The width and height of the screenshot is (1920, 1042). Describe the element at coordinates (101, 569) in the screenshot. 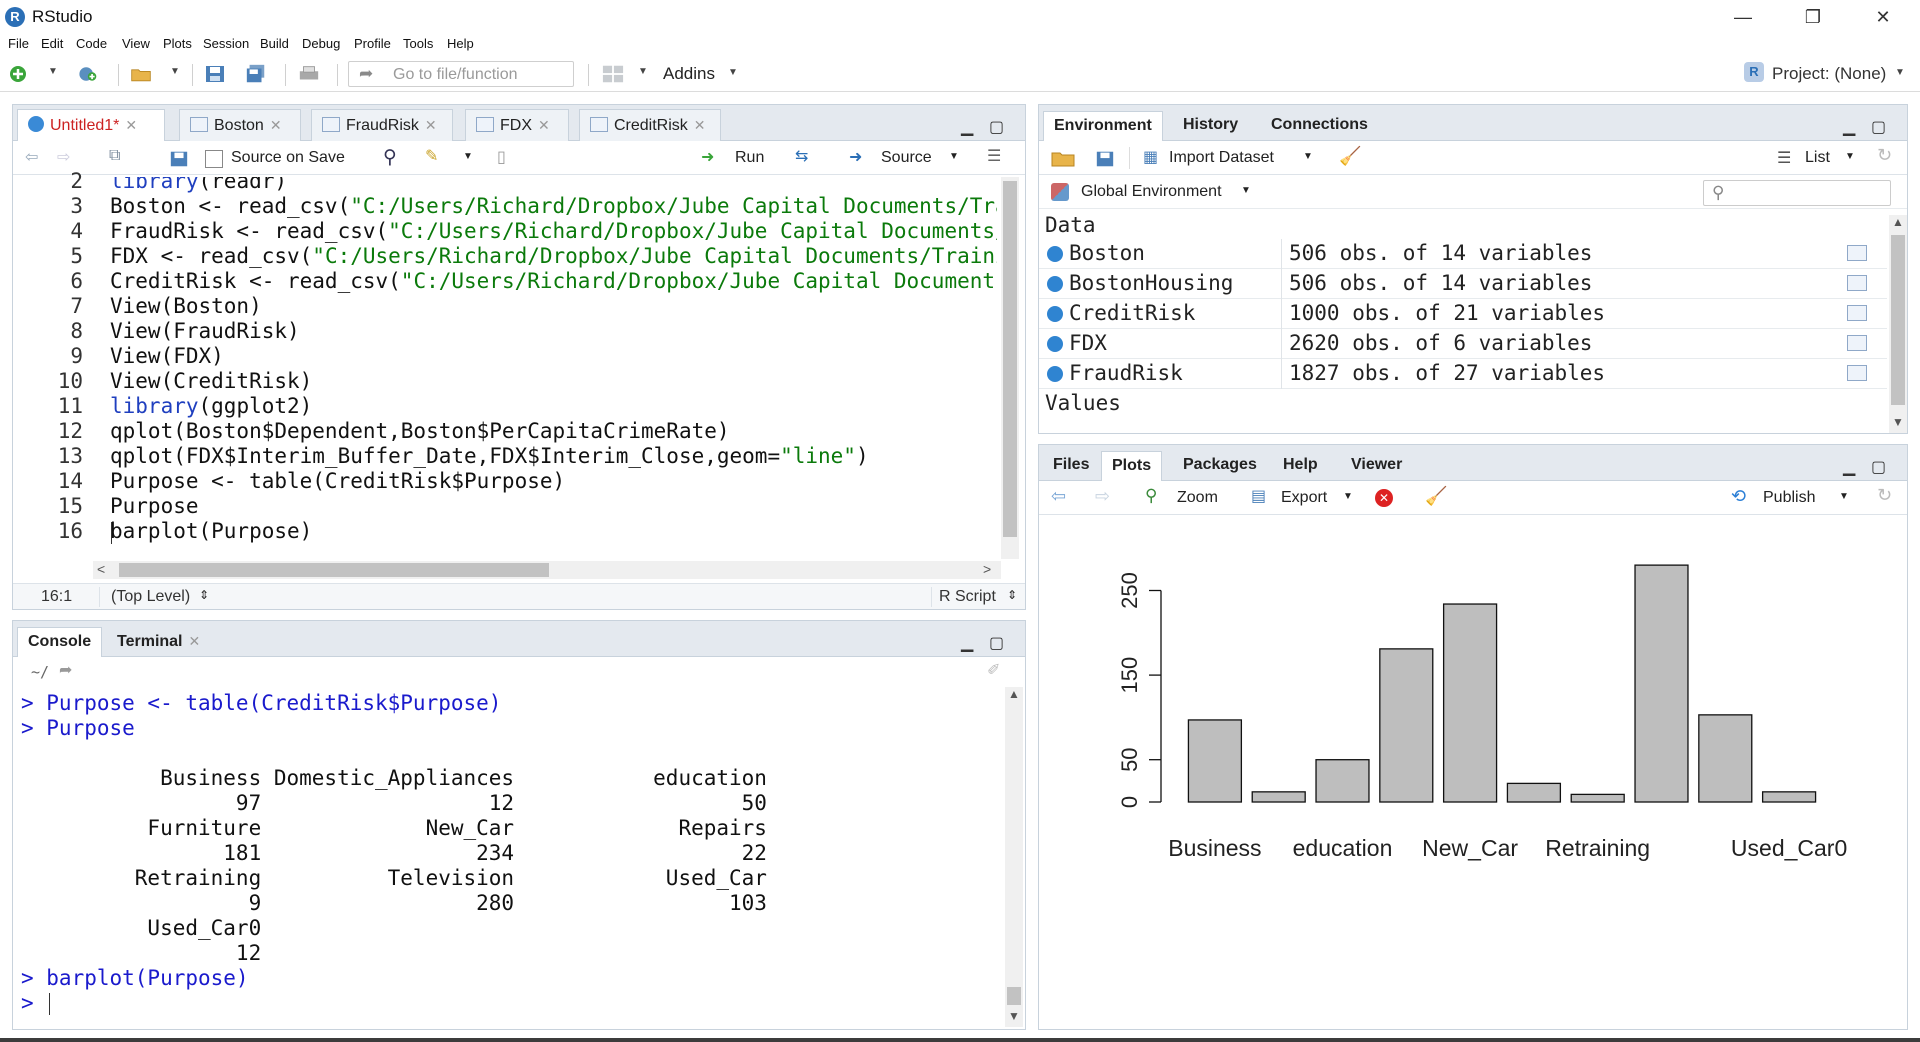

I see `scroll-left-icon: <` at that location.